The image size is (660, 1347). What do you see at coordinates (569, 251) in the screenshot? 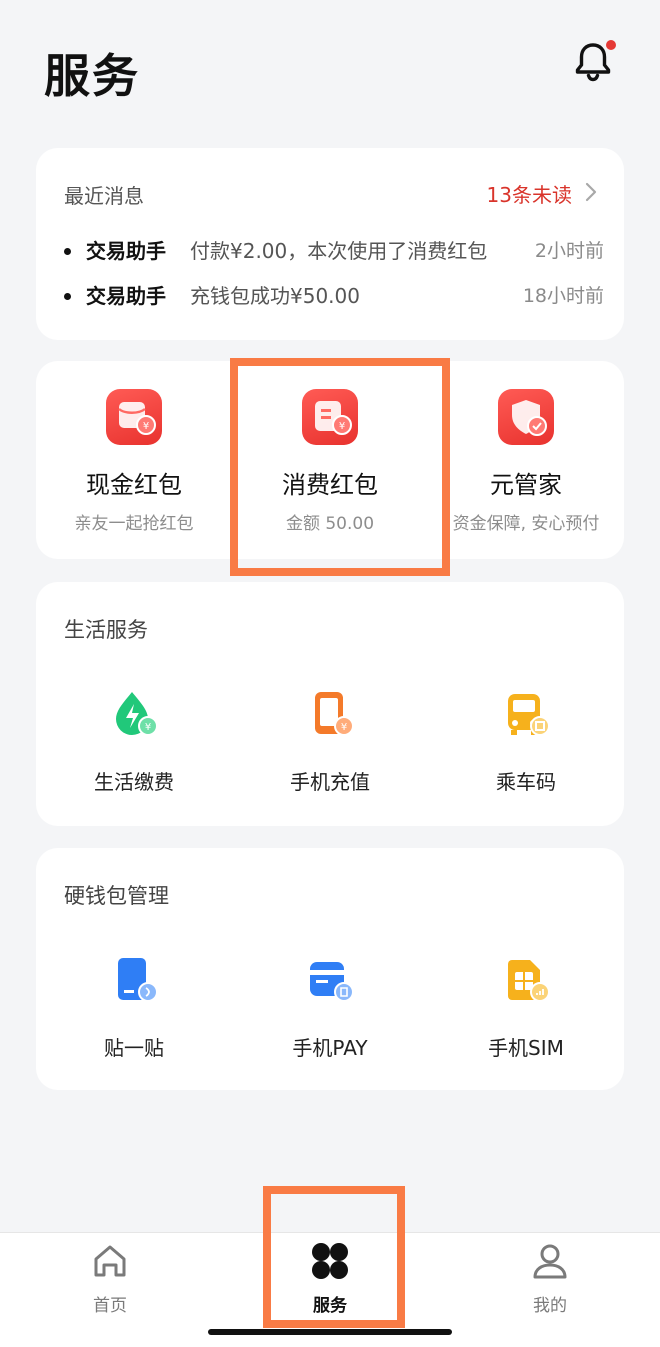
I see `message-time: 2小时前` at bounding box center [569, 251].